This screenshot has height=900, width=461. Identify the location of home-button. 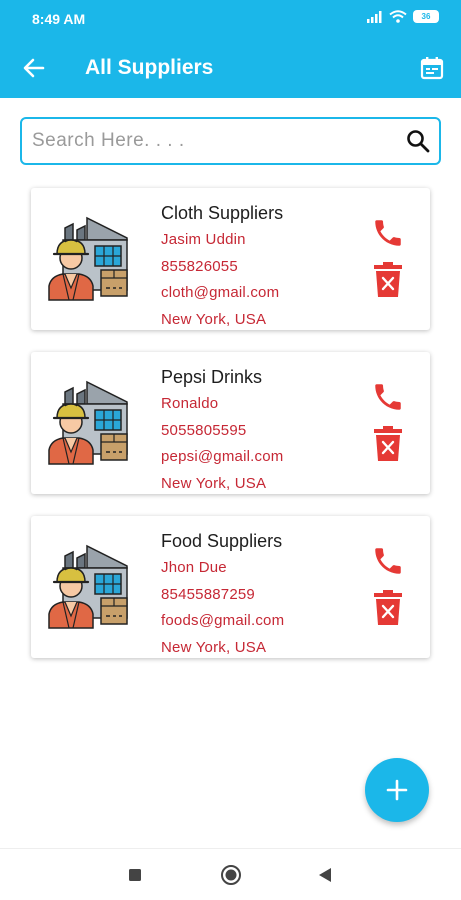
(231, 875).